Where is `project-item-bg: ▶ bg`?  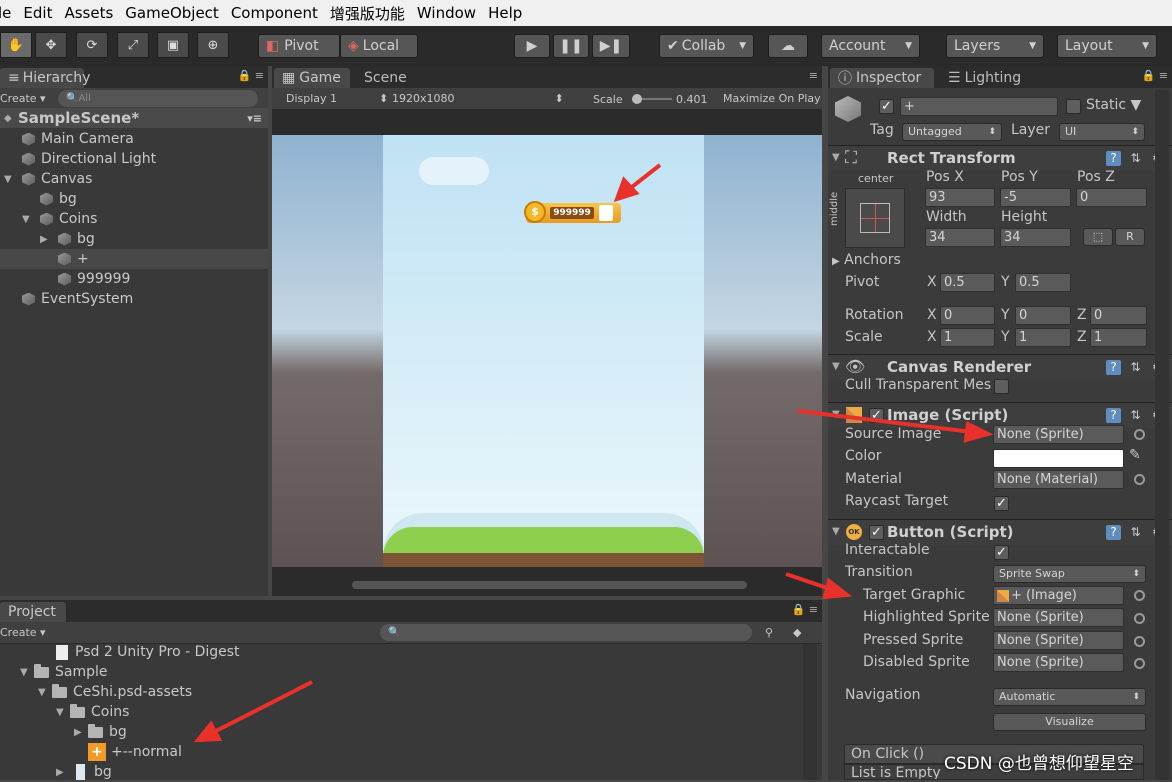 project-item-bg: ▶ bg is located at coordinates (411, 732).